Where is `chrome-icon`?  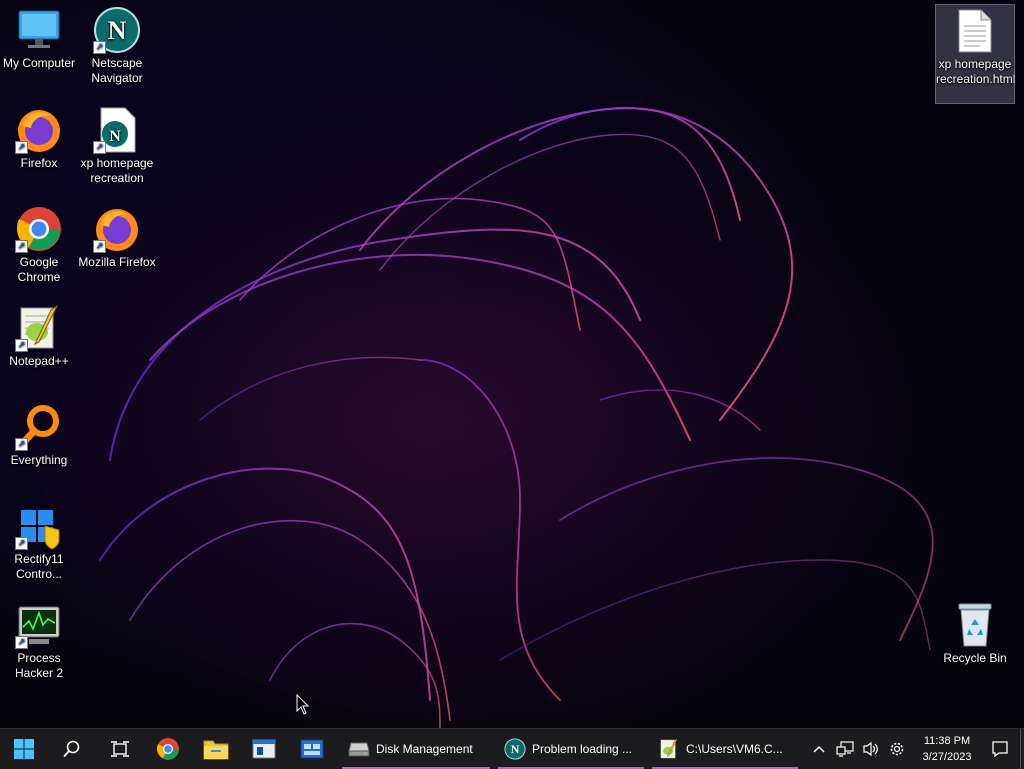 chrome-icon is located at coordinates (167, 749).